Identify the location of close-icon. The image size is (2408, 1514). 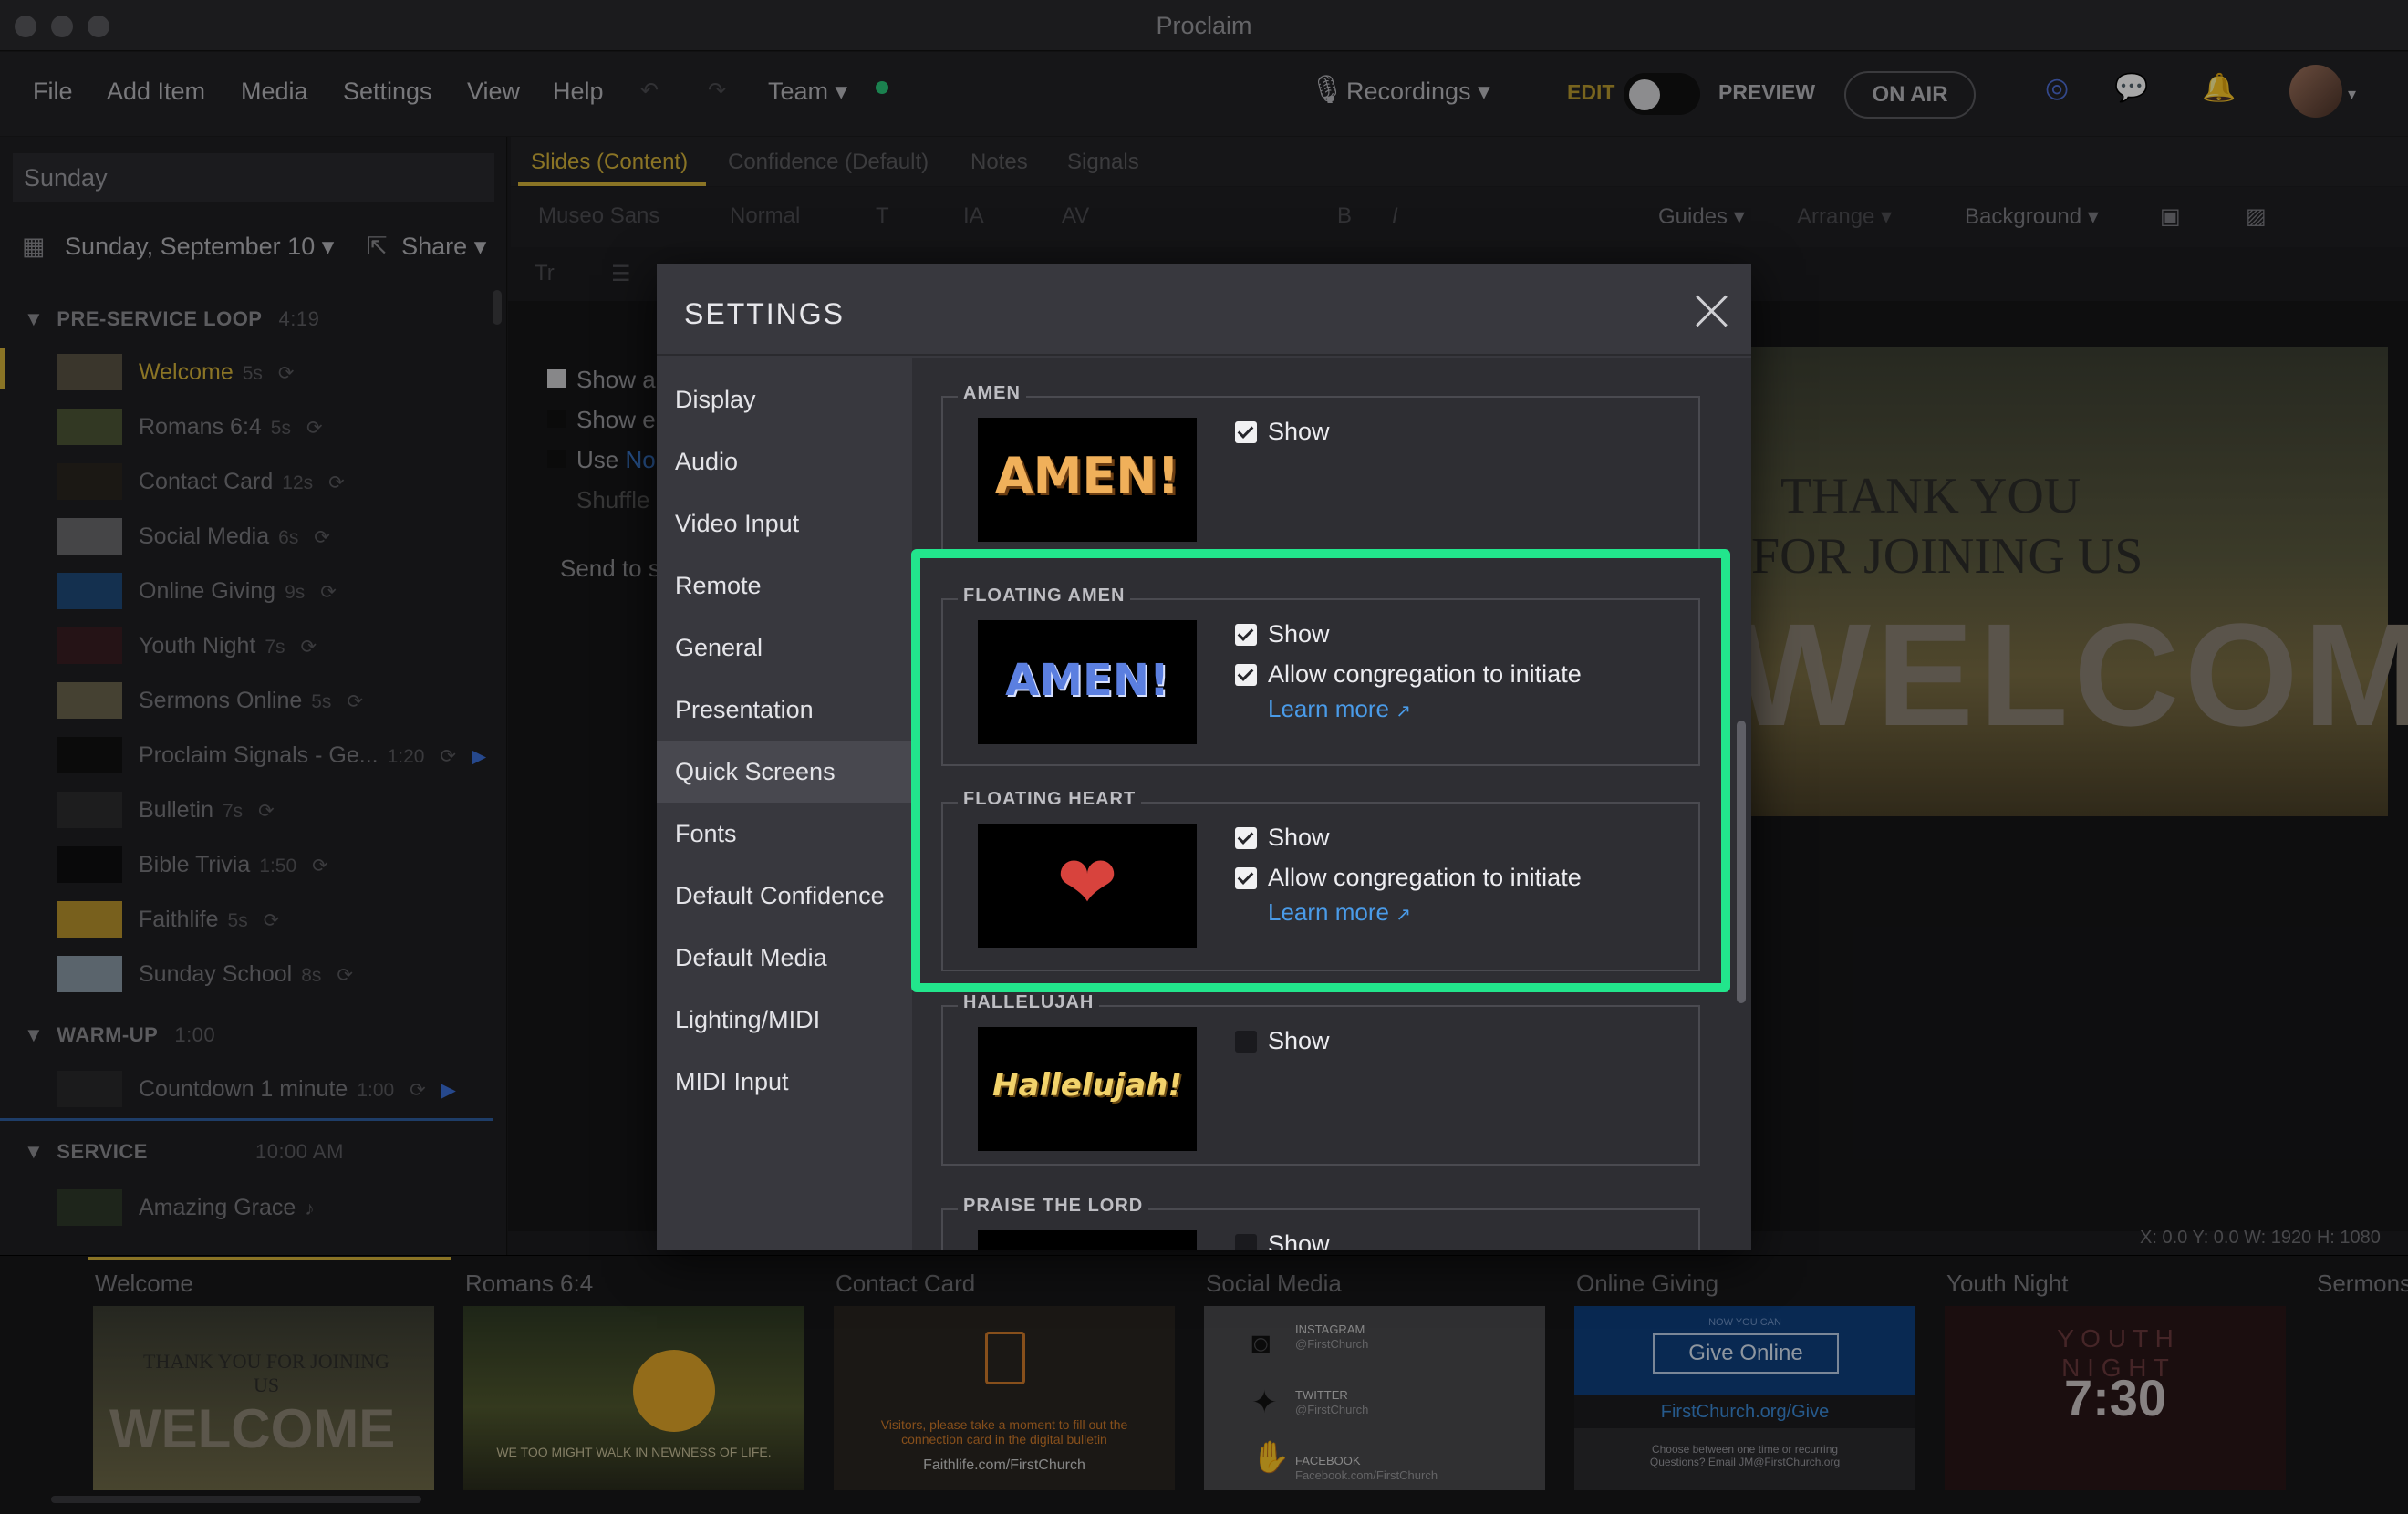
(1712, 311).